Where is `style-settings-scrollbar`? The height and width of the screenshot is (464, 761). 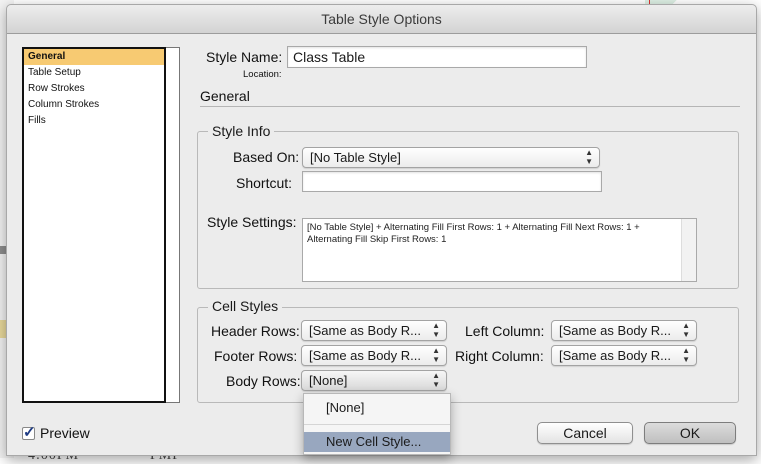 style-settings-scrollbar is located at coordinates (688, 250).